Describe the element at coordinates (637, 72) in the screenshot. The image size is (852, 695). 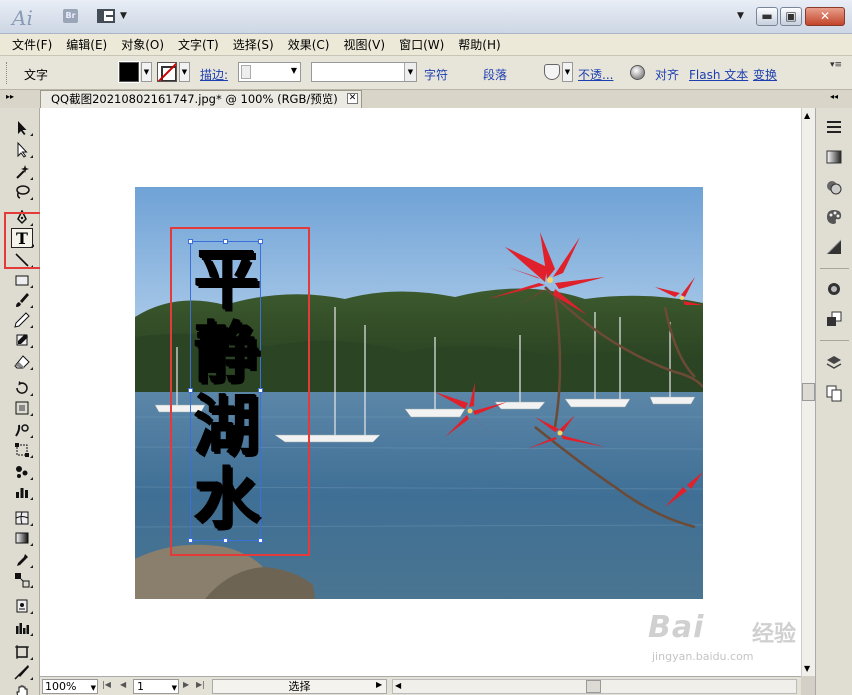
I see `recolor-globe-icon` at that location.